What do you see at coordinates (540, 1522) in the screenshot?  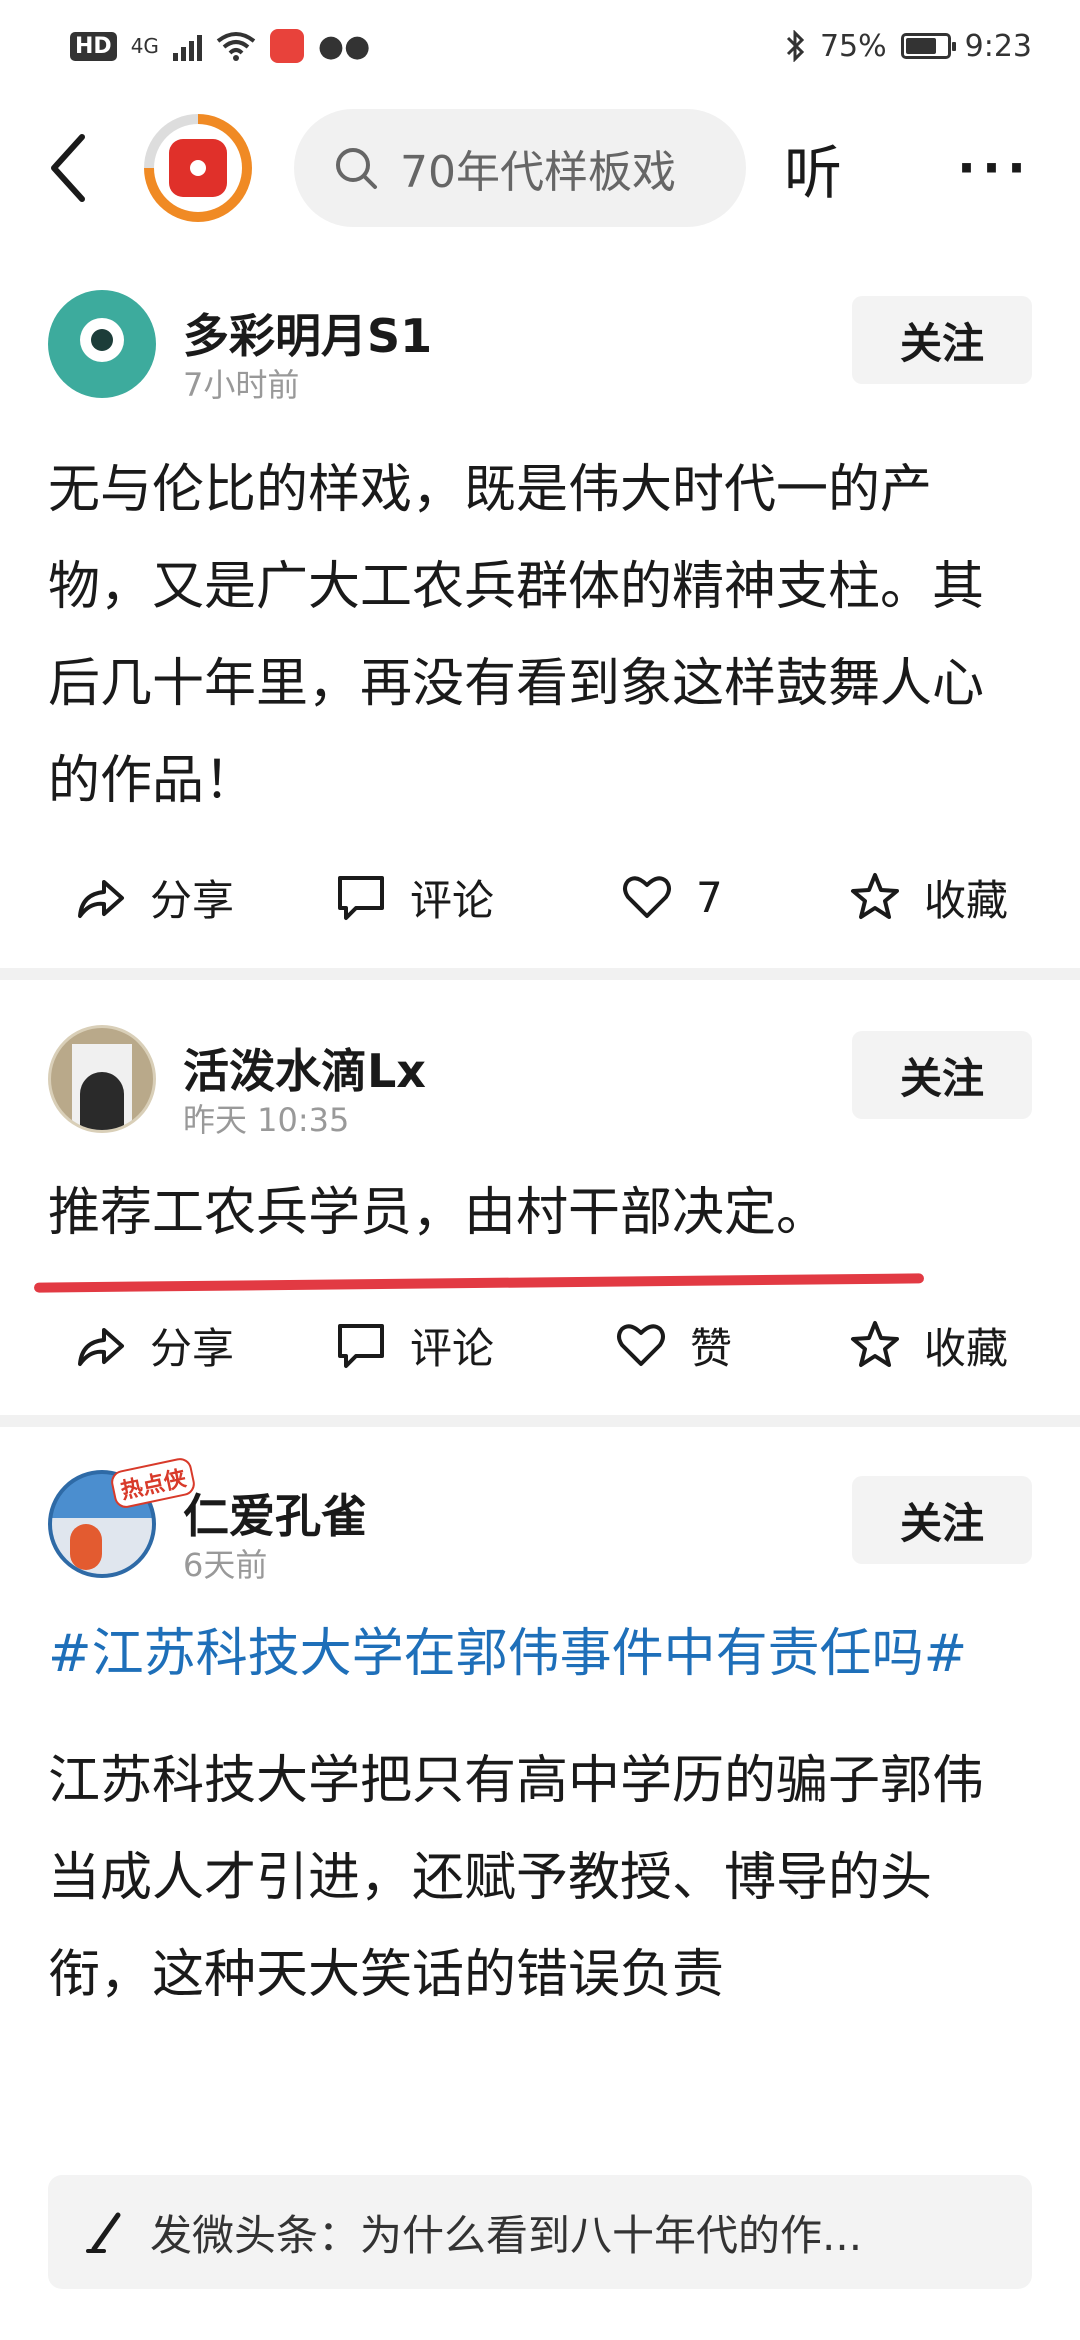 I see `post-header: 热点侠 仁爱孔雀 6天前 关注` at bounding box center [540, 1522].